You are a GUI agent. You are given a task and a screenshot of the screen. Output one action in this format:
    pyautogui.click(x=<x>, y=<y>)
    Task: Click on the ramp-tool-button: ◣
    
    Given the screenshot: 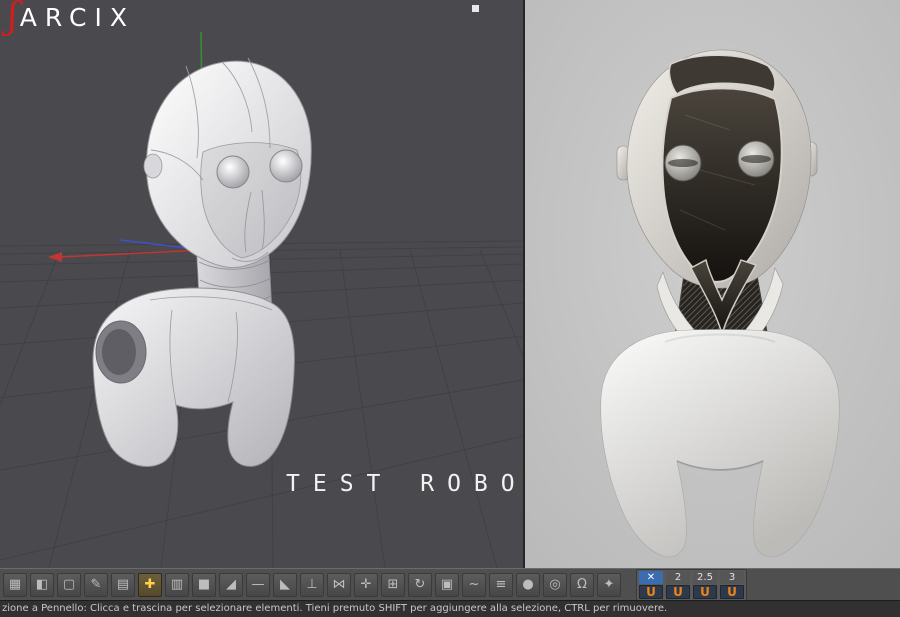 What is the action you would take?
    pyautogui.click(x=285, y=584)
    